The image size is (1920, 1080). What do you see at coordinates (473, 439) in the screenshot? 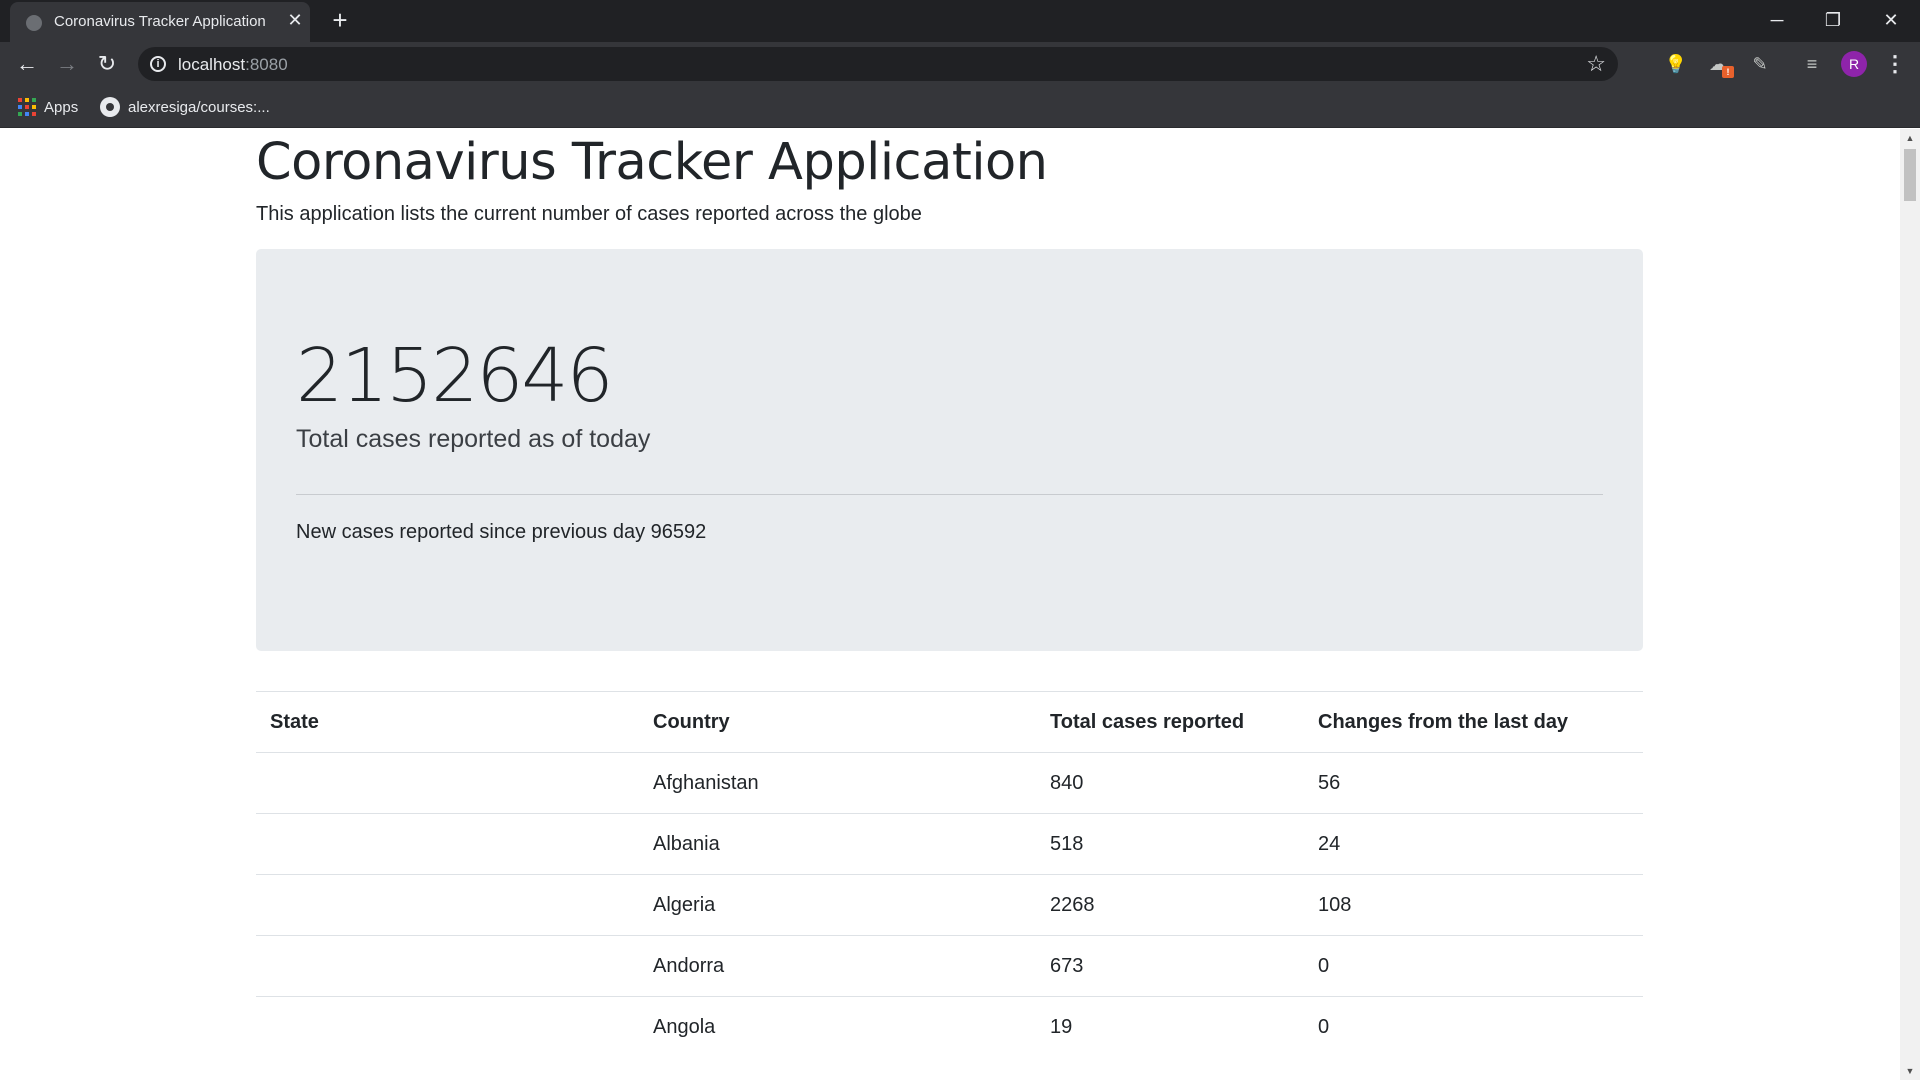
I see `total-cases-caption: Total cases reported as of today` at bounding box center [473, 439].